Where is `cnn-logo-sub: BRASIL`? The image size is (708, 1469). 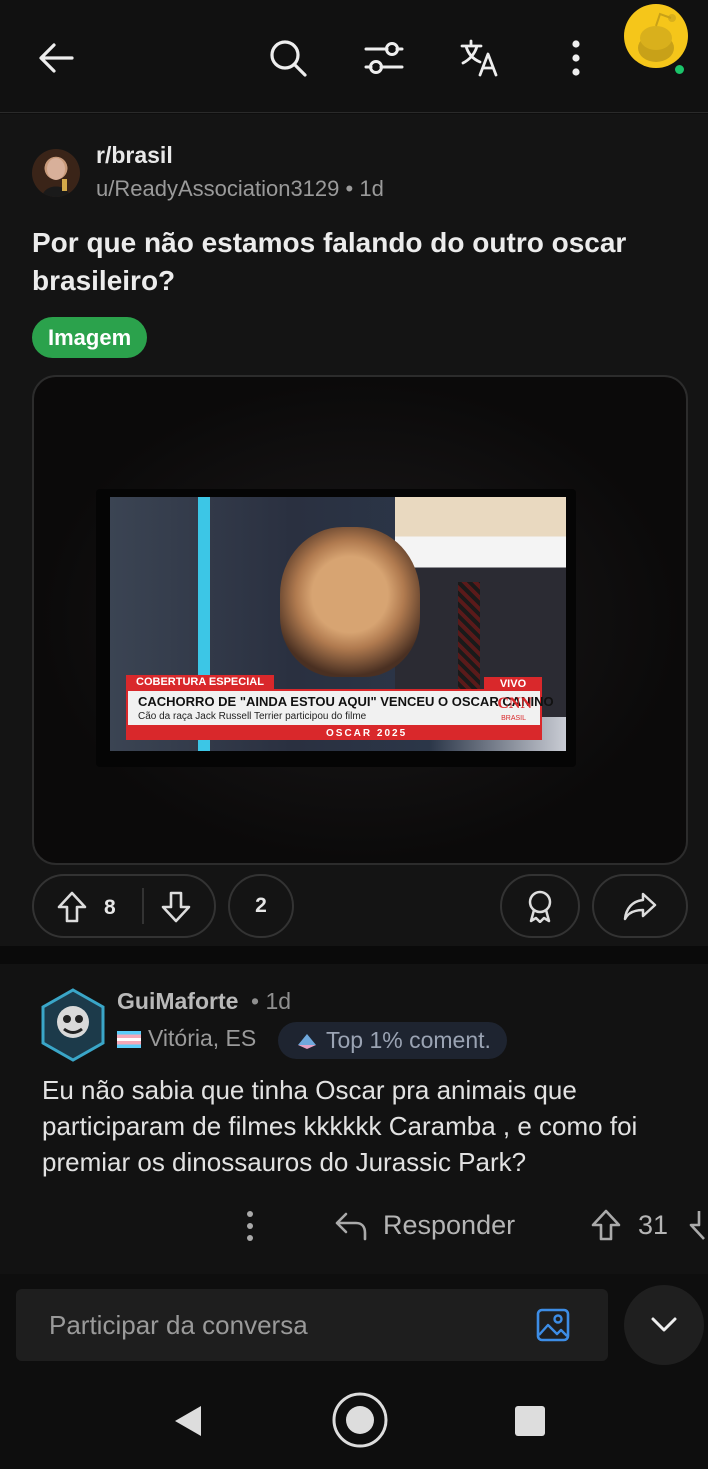 cnn-logo-sub: BRASIL is located at coordinates (513, 718).